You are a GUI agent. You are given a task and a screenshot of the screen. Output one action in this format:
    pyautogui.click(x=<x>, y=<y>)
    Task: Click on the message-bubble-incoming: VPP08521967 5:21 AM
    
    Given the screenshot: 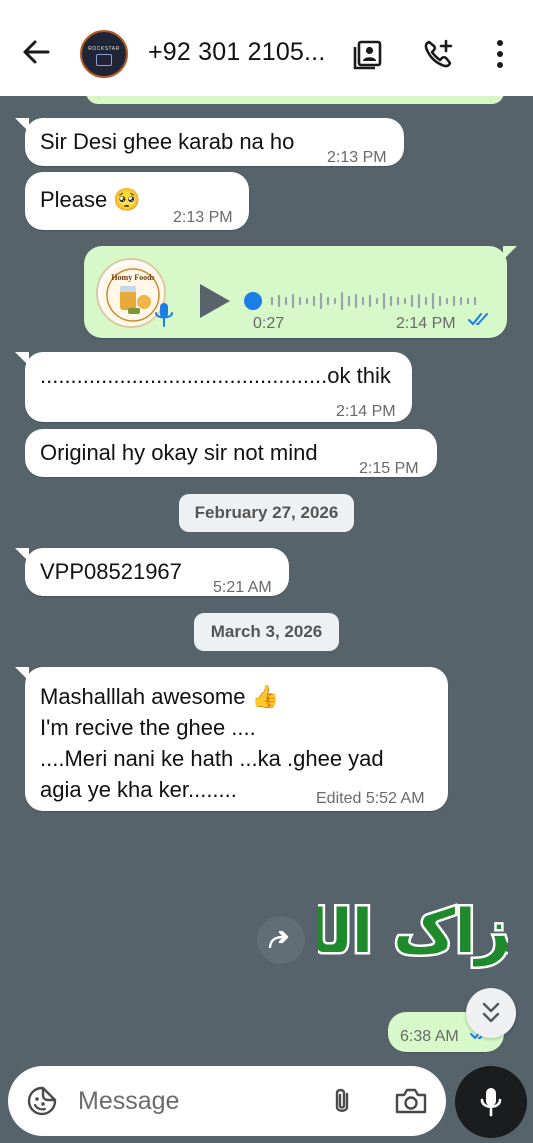 What is the action you would take?
    pyautogui.click(x=152, y=572)
    